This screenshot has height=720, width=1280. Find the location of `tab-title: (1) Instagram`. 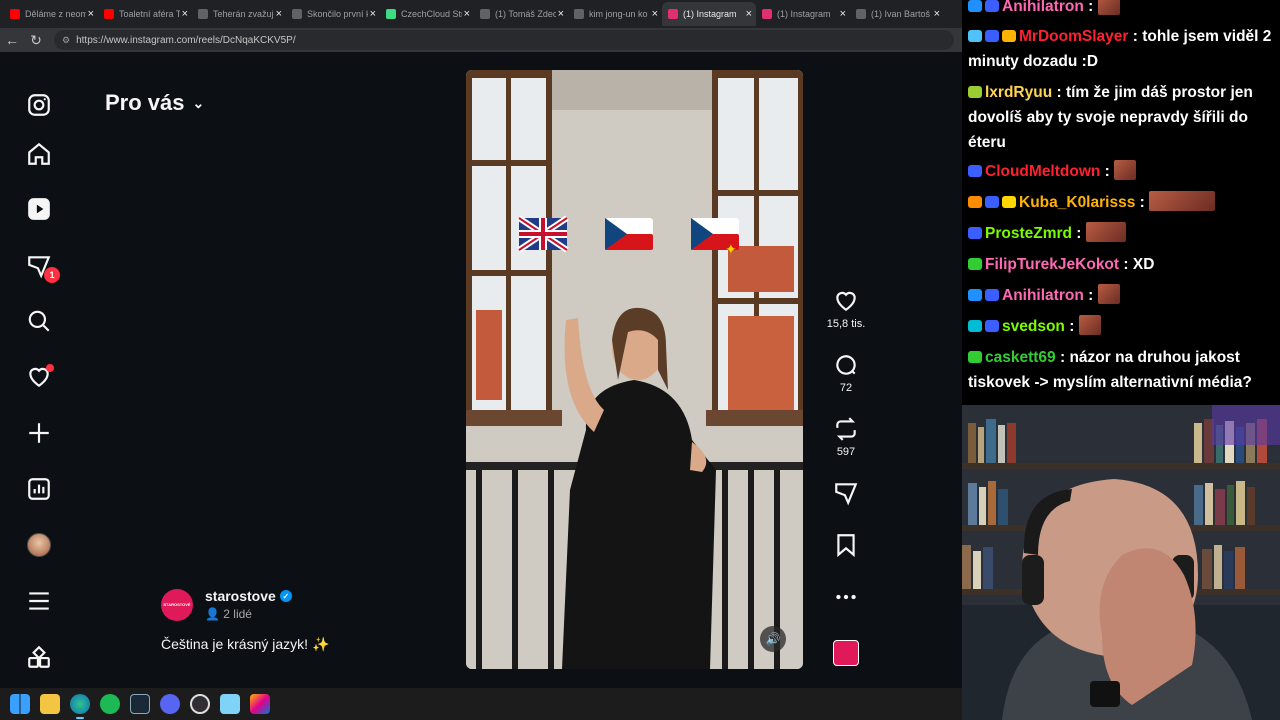

tab-title: (1) Instagram is located at coordinates (710, 14).